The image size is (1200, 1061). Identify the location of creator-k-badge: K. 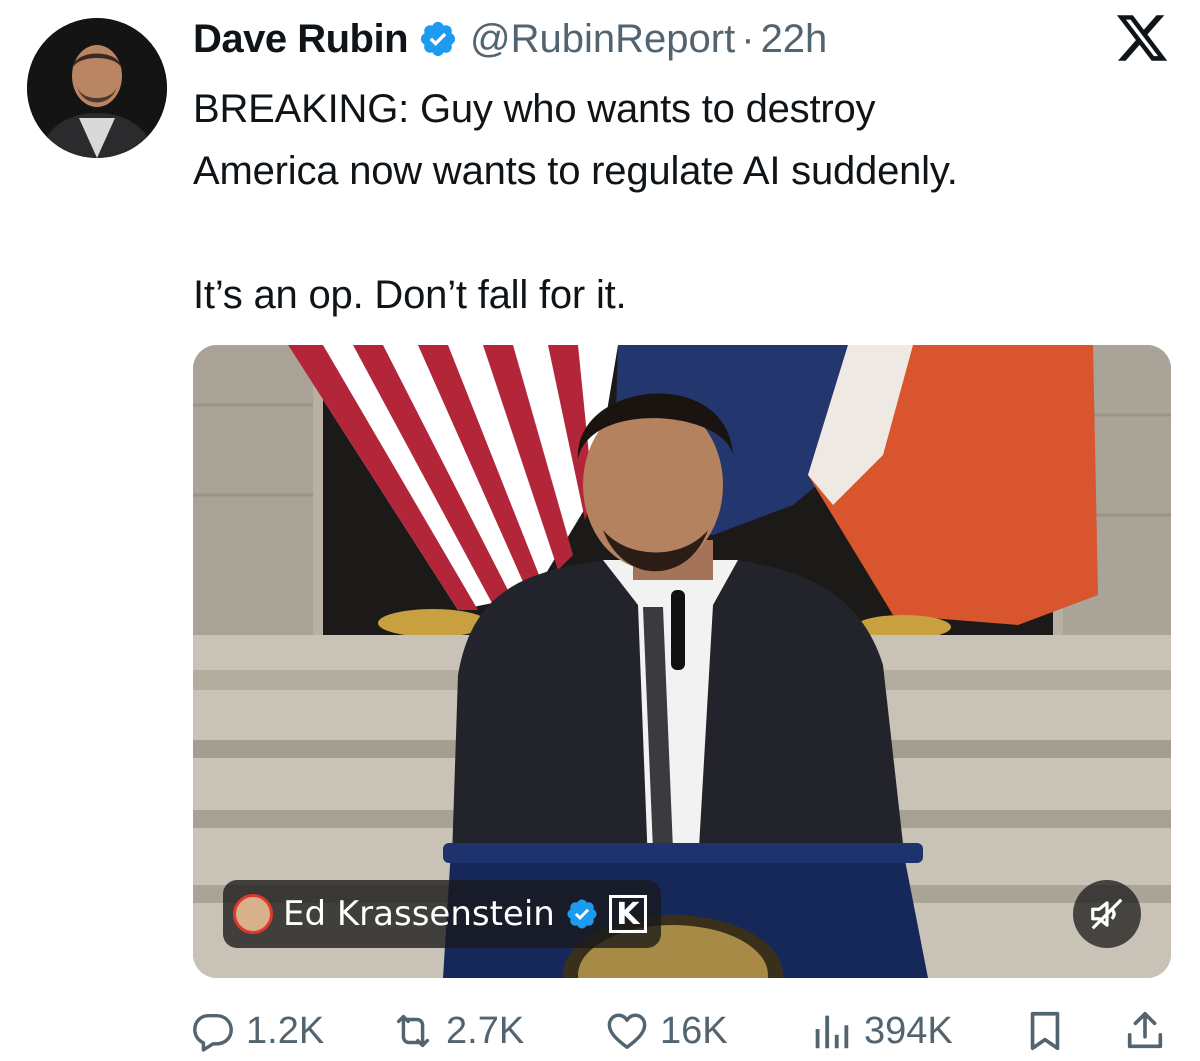
(627, 914).